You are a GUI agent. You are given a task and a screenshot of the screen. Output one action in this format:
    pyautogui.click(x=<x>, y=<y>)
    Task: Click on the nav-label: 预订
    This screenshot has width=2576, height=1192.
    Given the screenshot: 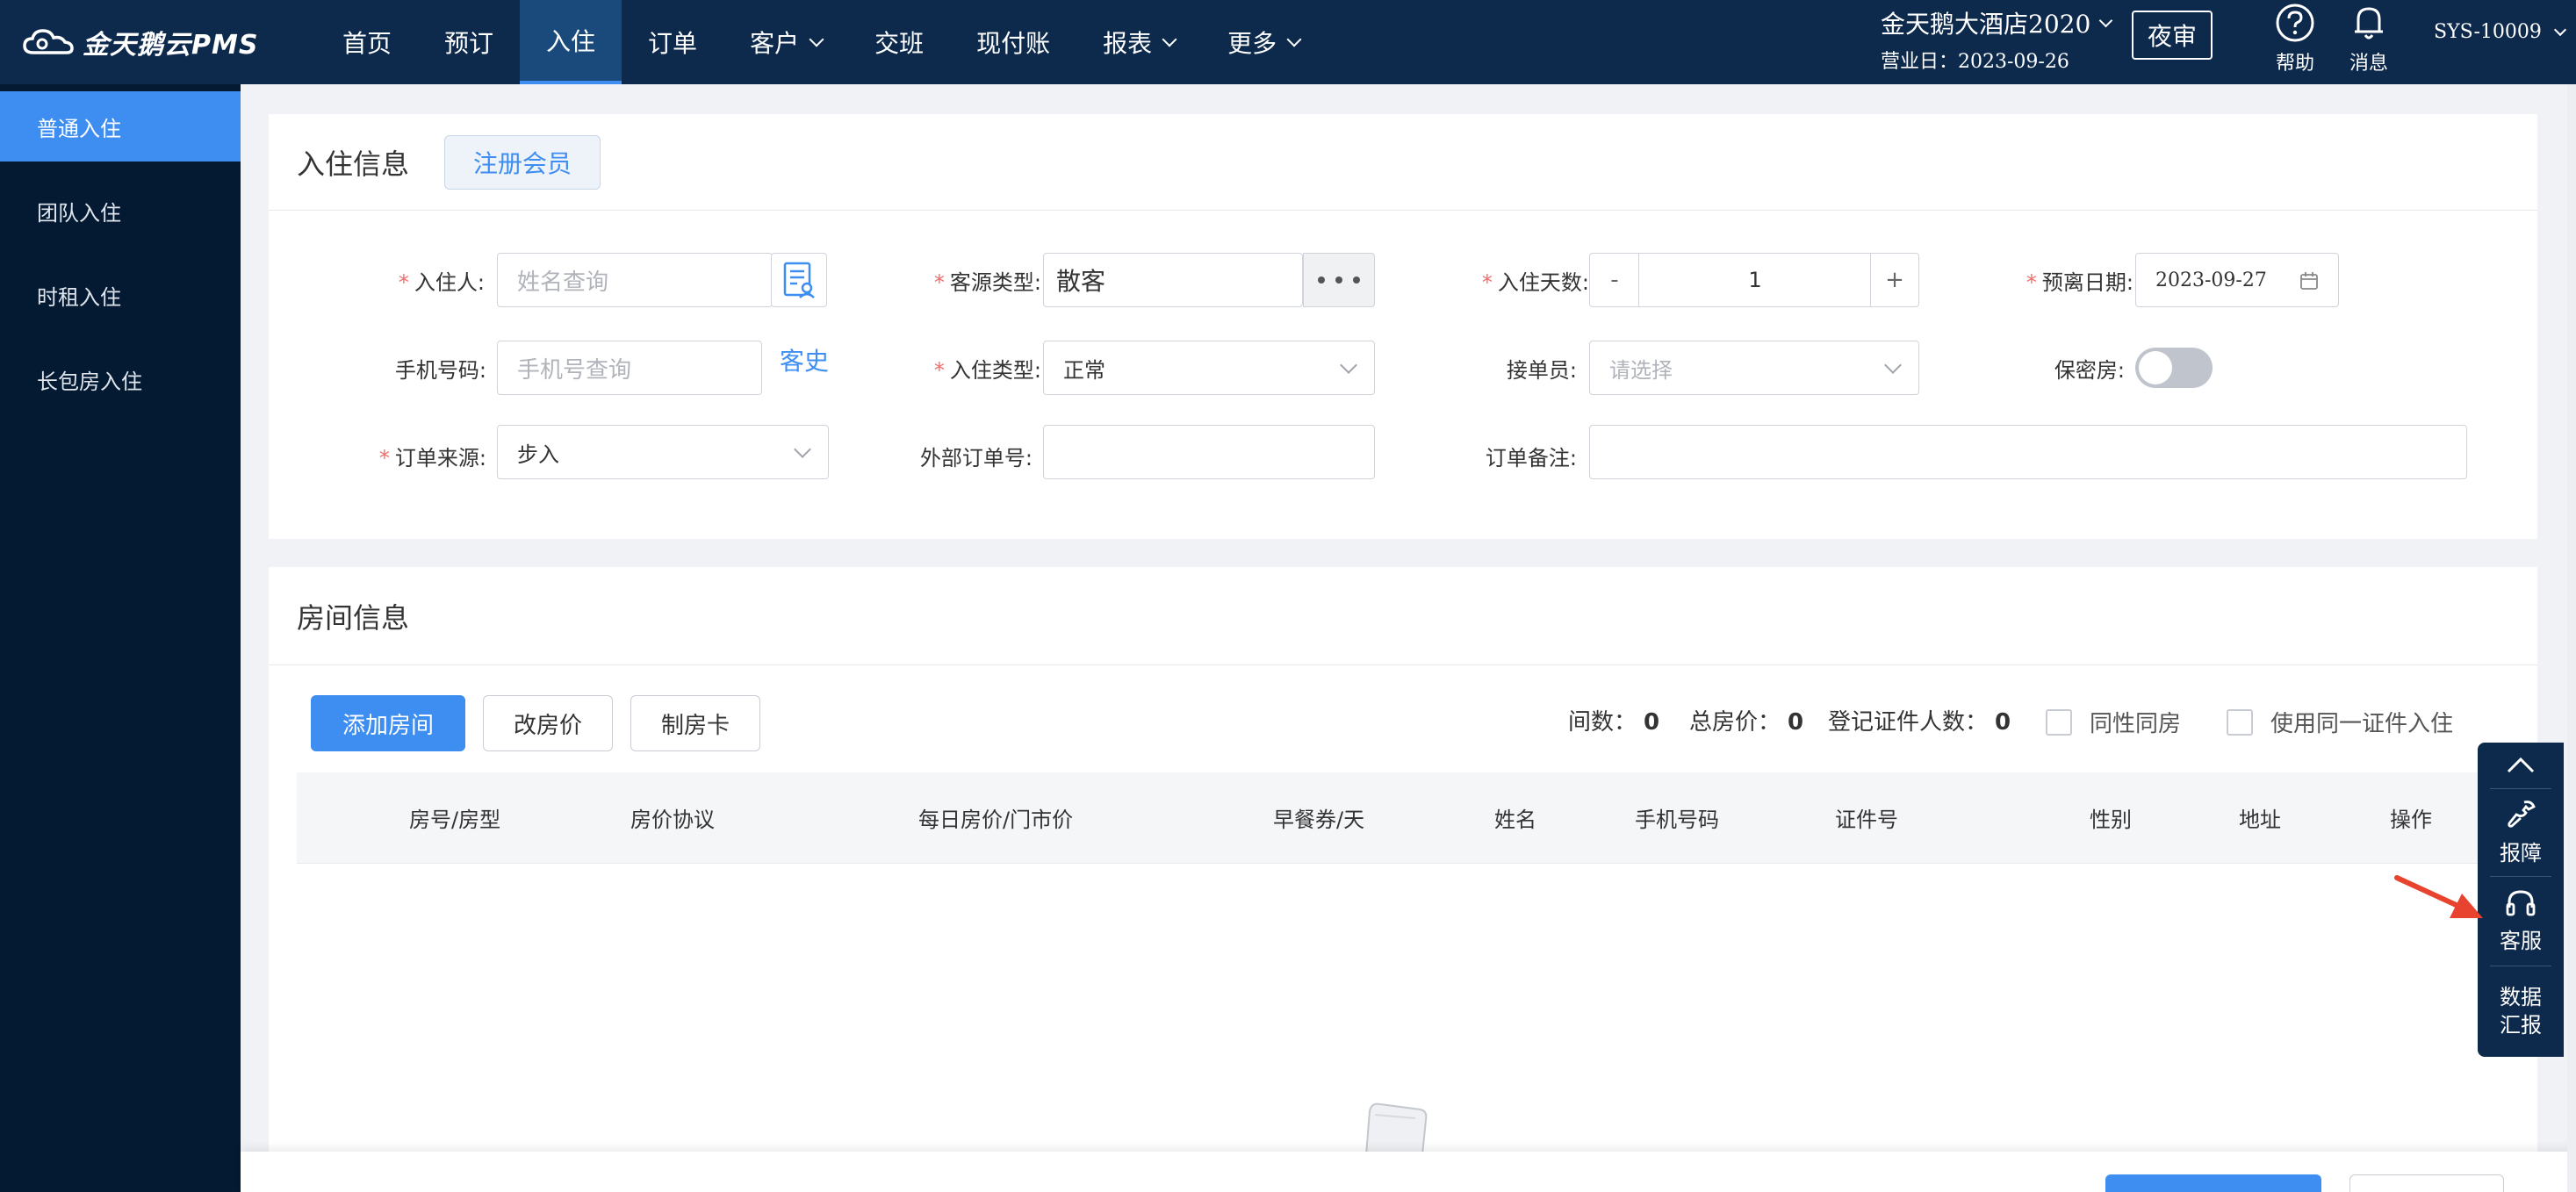 What is the action you would take?
    pyautogui.click(x=469, y=44)
    